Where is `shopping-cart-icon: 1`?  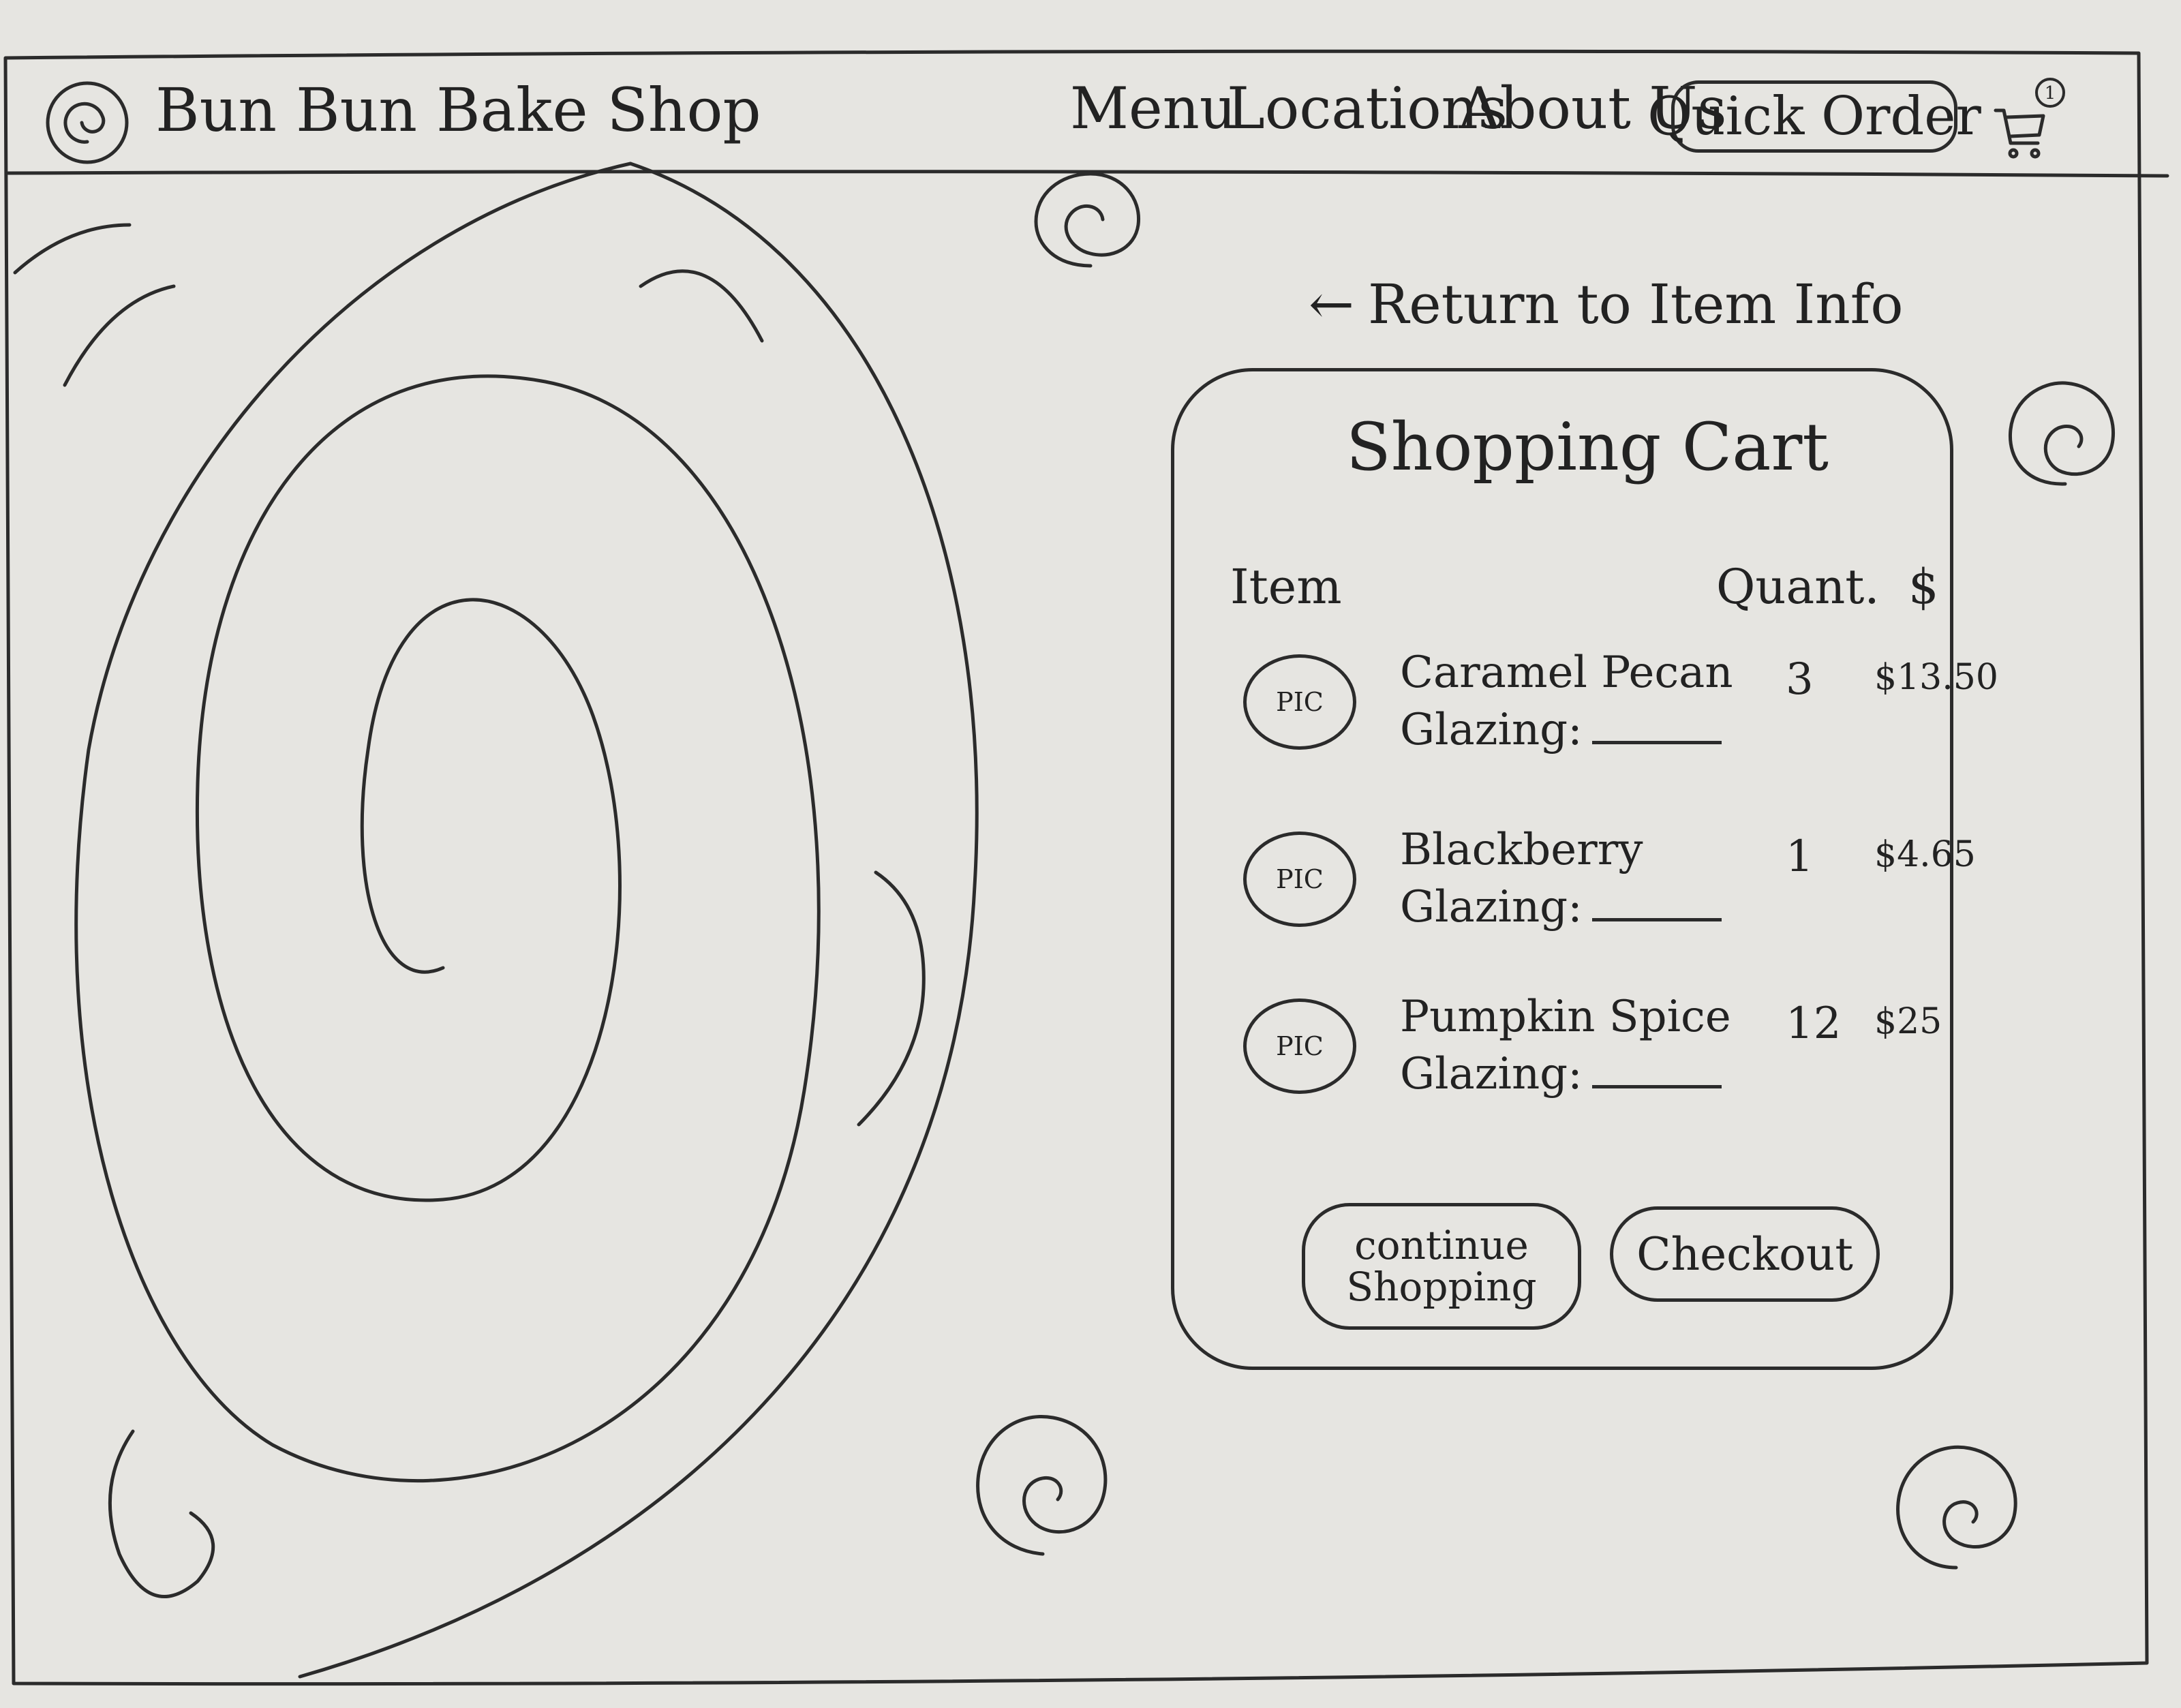 shopping-cart-icon: 1 is located at coordinates (2029, 118).